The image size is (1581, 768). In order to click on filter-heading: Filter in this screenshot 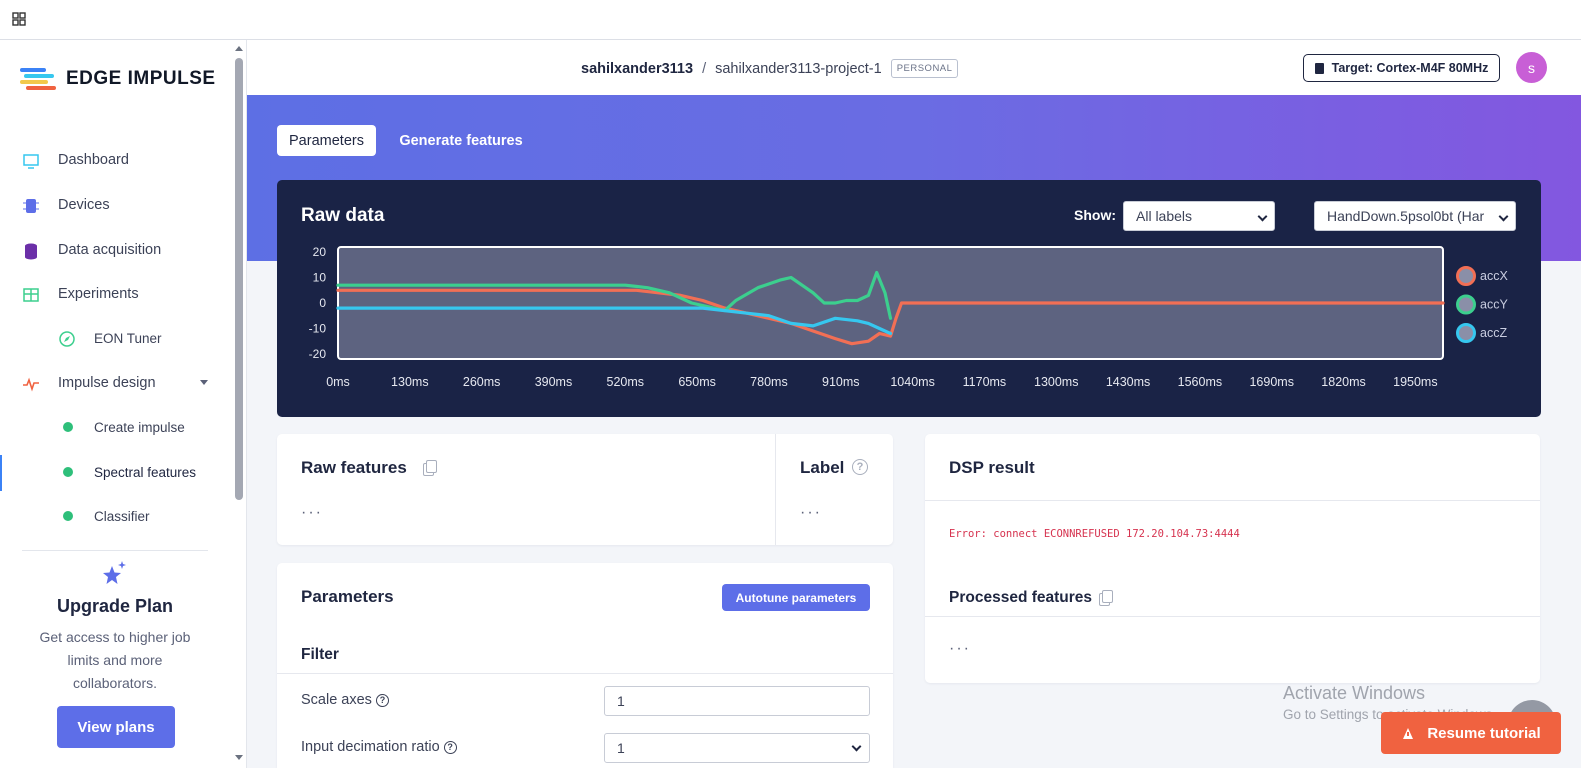, I will do `click(320, 654)`.